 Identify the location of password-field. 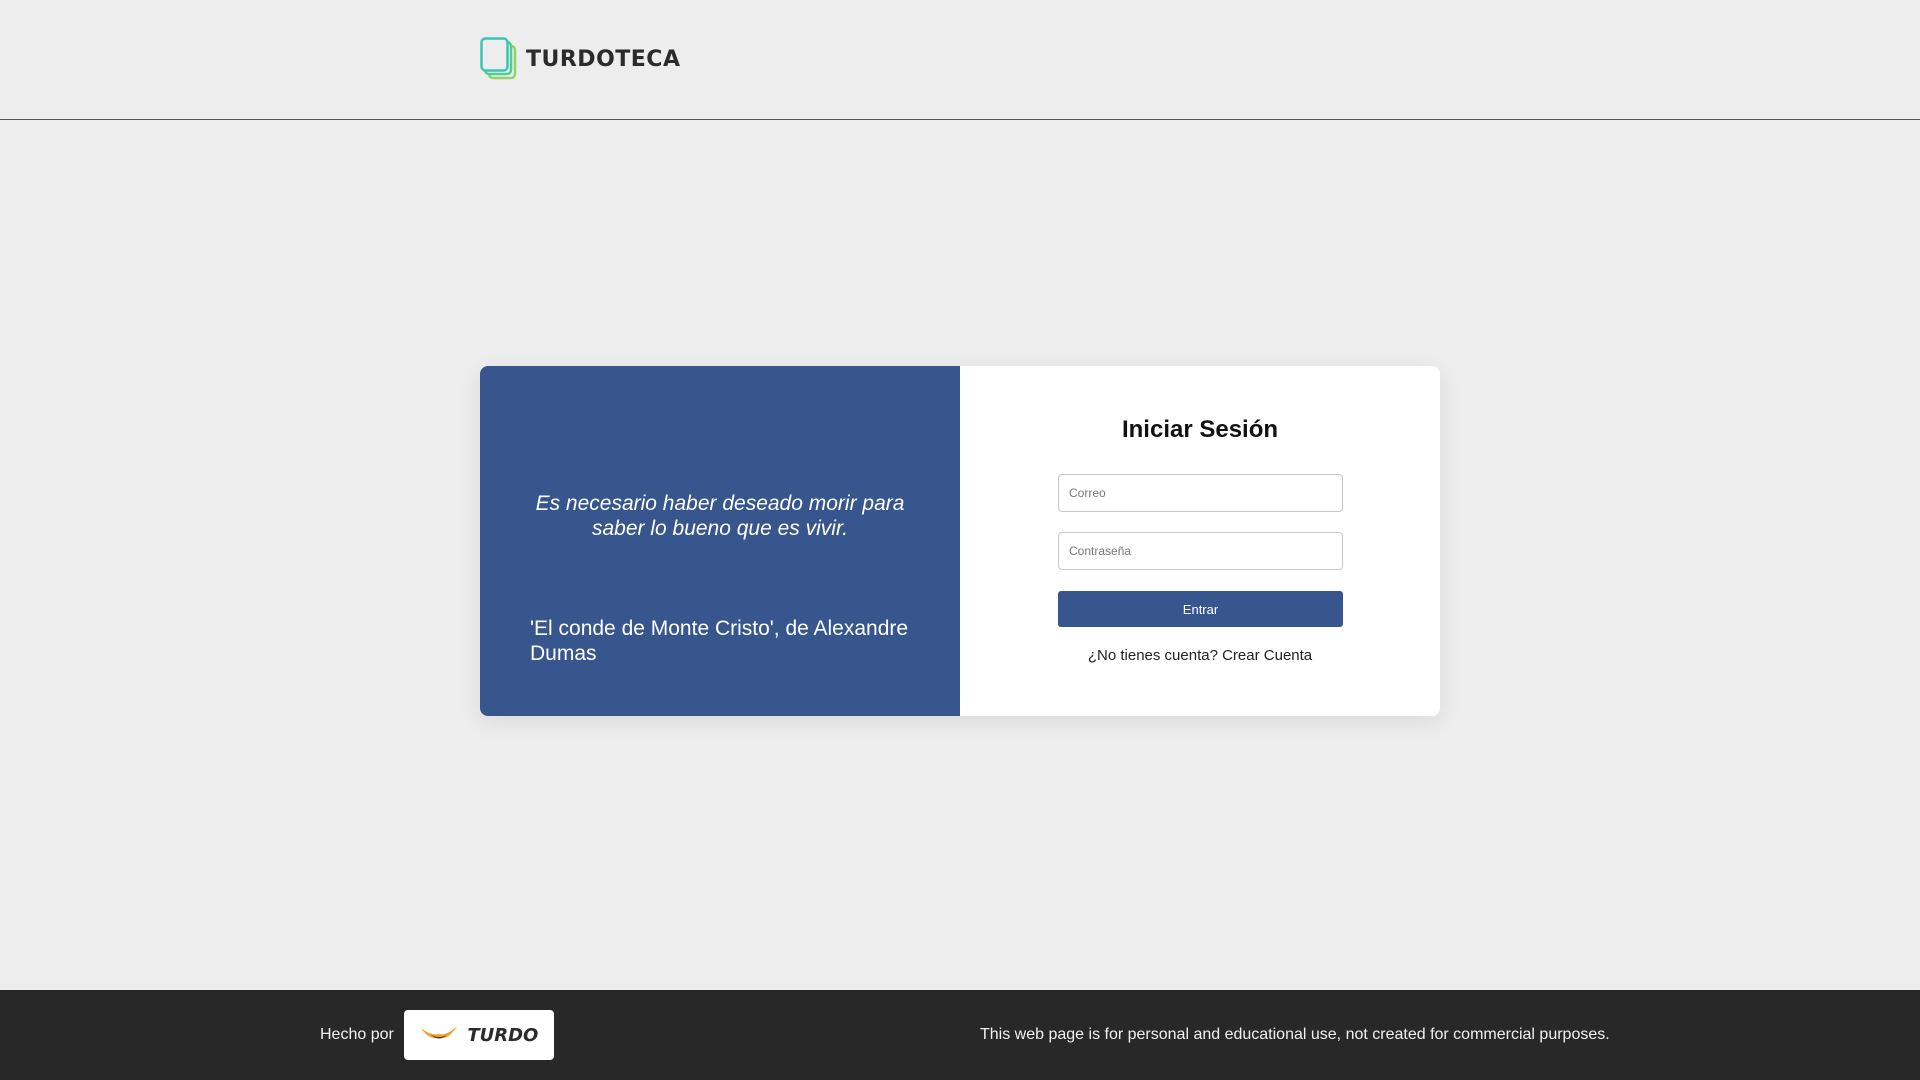
(1200, 551).